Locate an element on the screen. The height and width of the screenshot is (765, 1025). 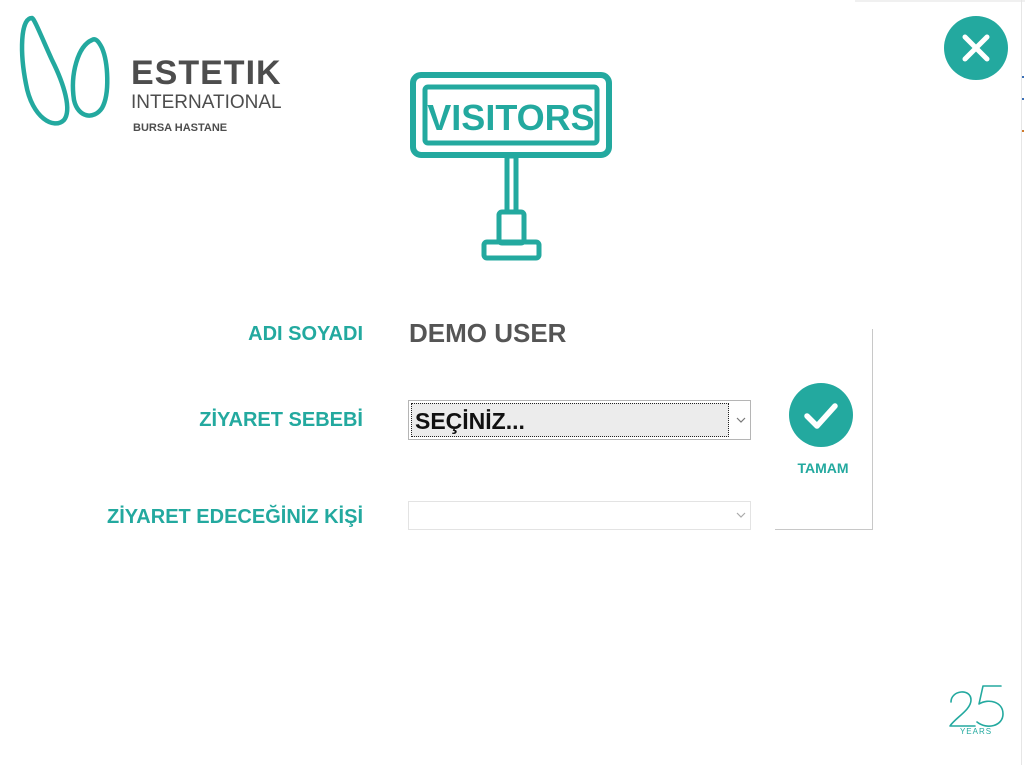
name-value: DEMO USER is located at coordinates (488, 333).